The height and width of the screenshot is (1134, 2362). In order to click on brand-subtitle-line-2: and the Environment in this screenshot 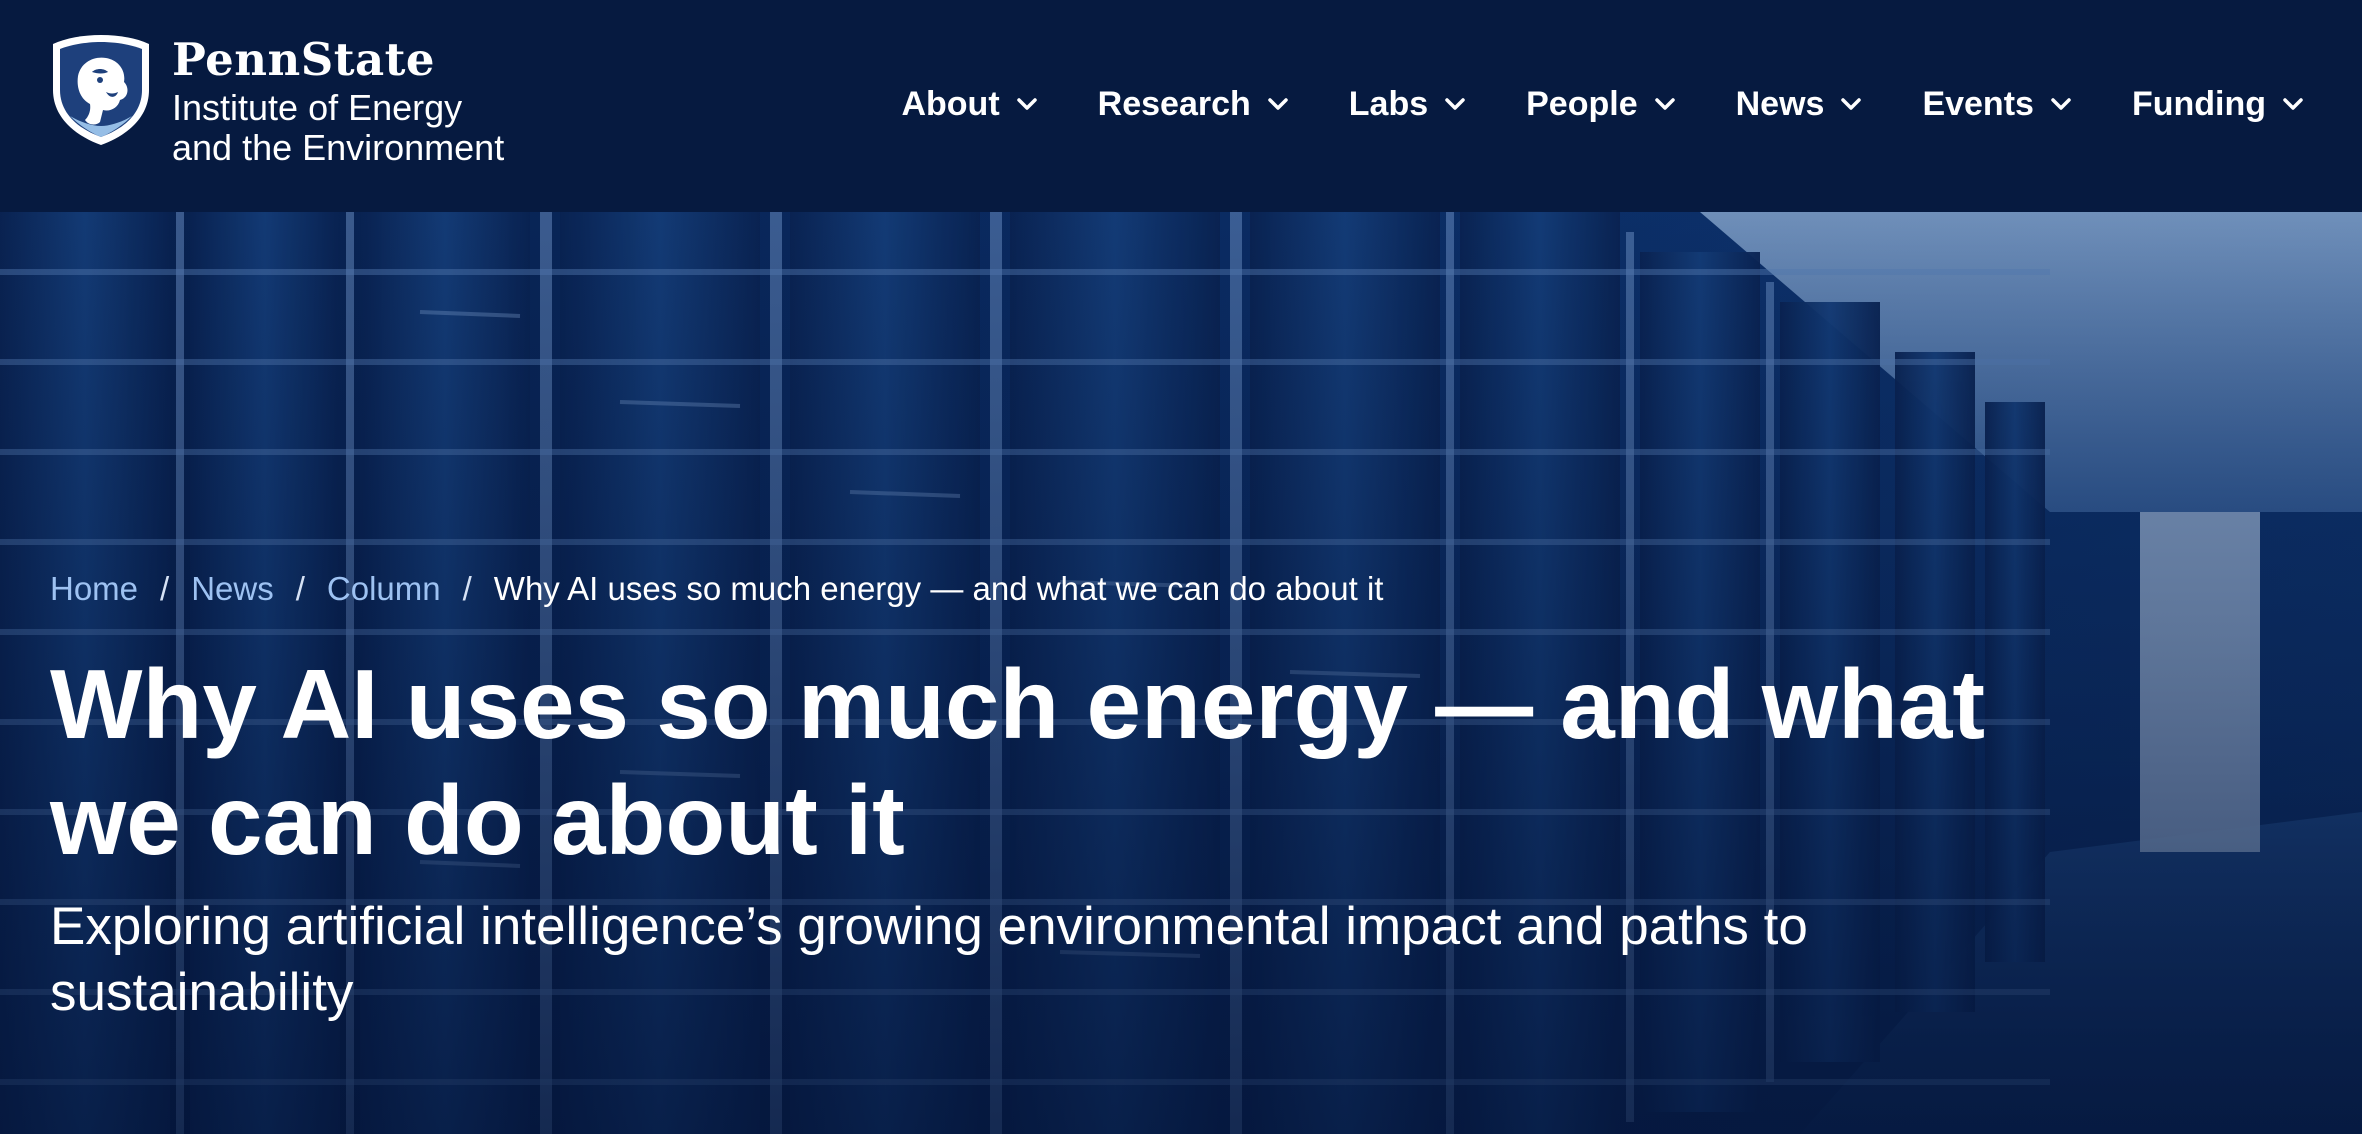, I will do `click(338, 147)`.